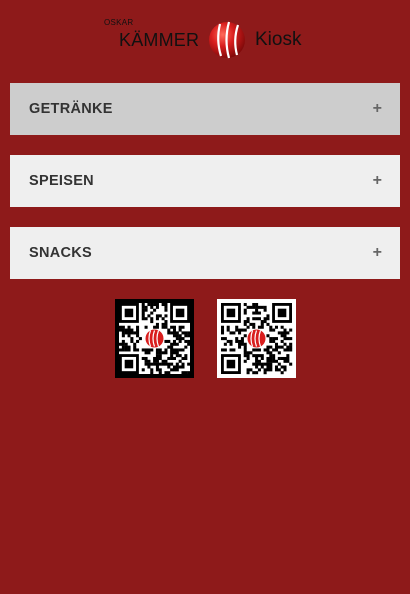 The image size is (410, 594). What do you see at coordinates (278, 39) in the screenshot?
I see `logo-kiosk-text: Kiosk` at bounding box center [278, 39].